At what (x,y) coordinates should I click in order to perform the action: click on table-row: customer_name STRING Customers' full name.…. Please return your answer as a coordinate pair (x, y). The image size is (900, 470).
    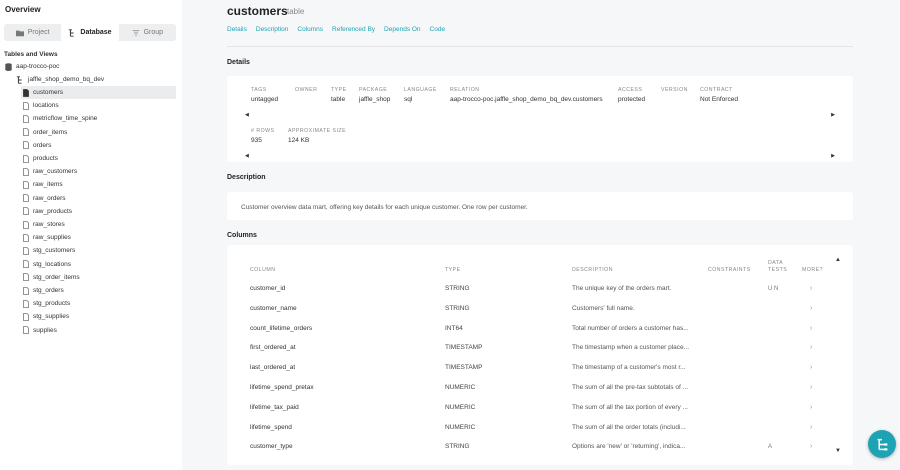
    Looking at the image, I should click on (540, 309).